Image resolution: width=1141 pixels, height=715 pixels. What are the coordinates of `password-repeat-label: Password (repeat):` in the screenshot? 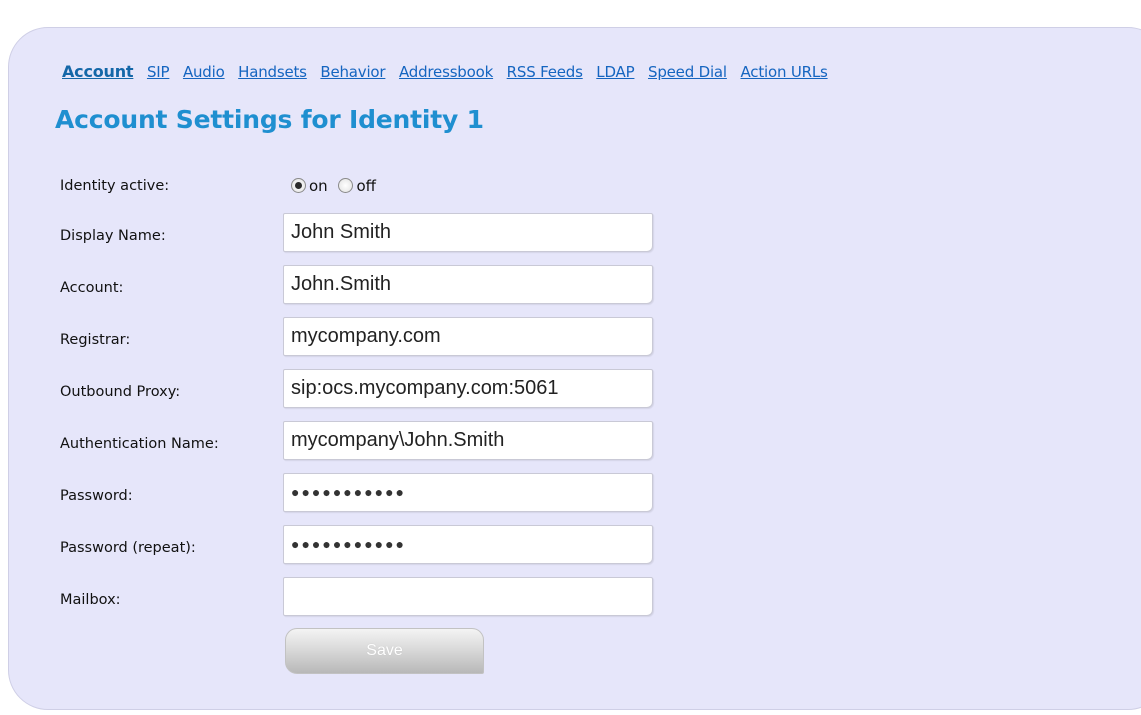 It's located at (128, 548).